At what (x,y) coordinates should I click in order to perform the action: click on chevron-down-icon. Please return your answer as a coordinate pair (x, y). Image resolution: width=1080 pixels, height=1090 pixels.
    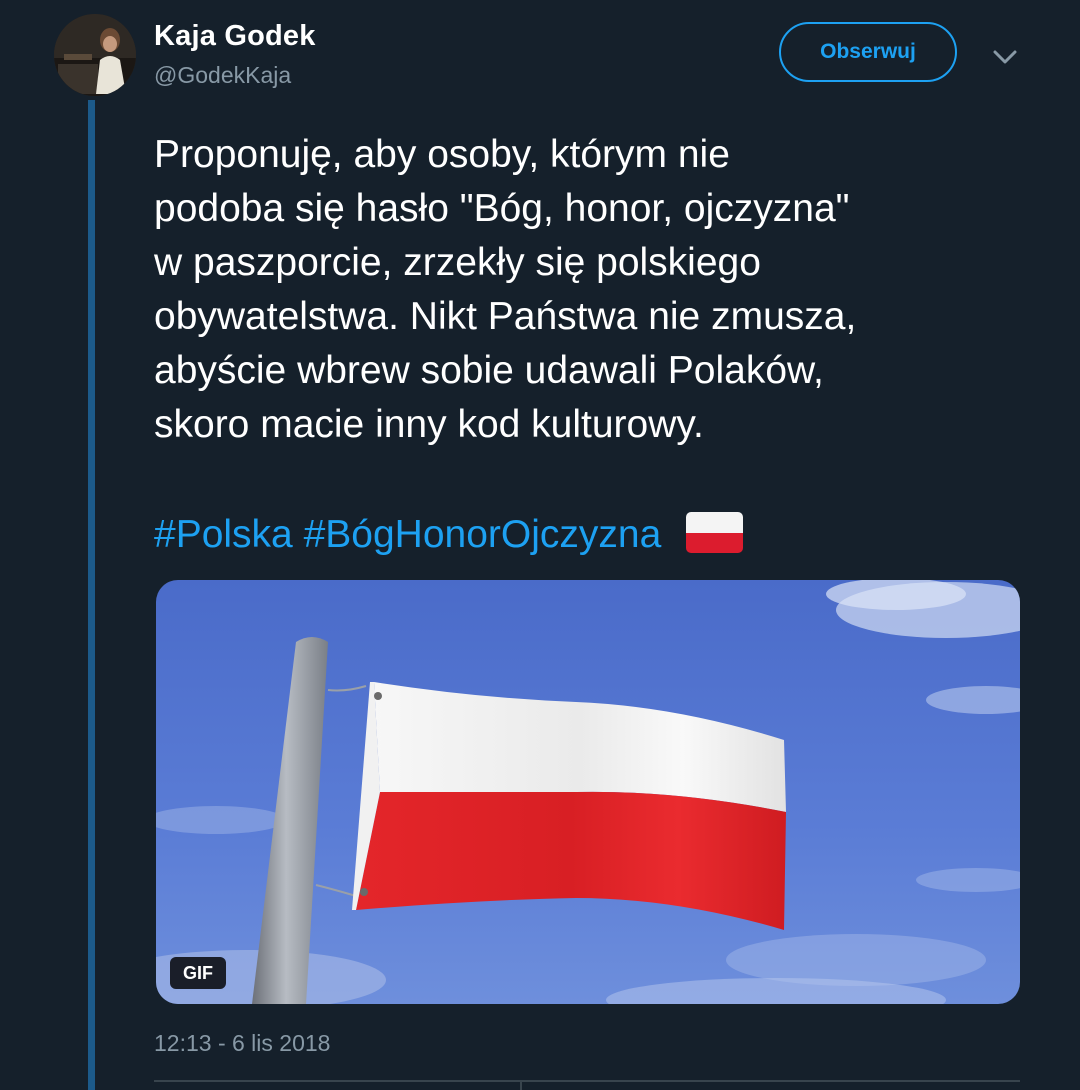
    Looking at the image, I should click on (1005, 57).